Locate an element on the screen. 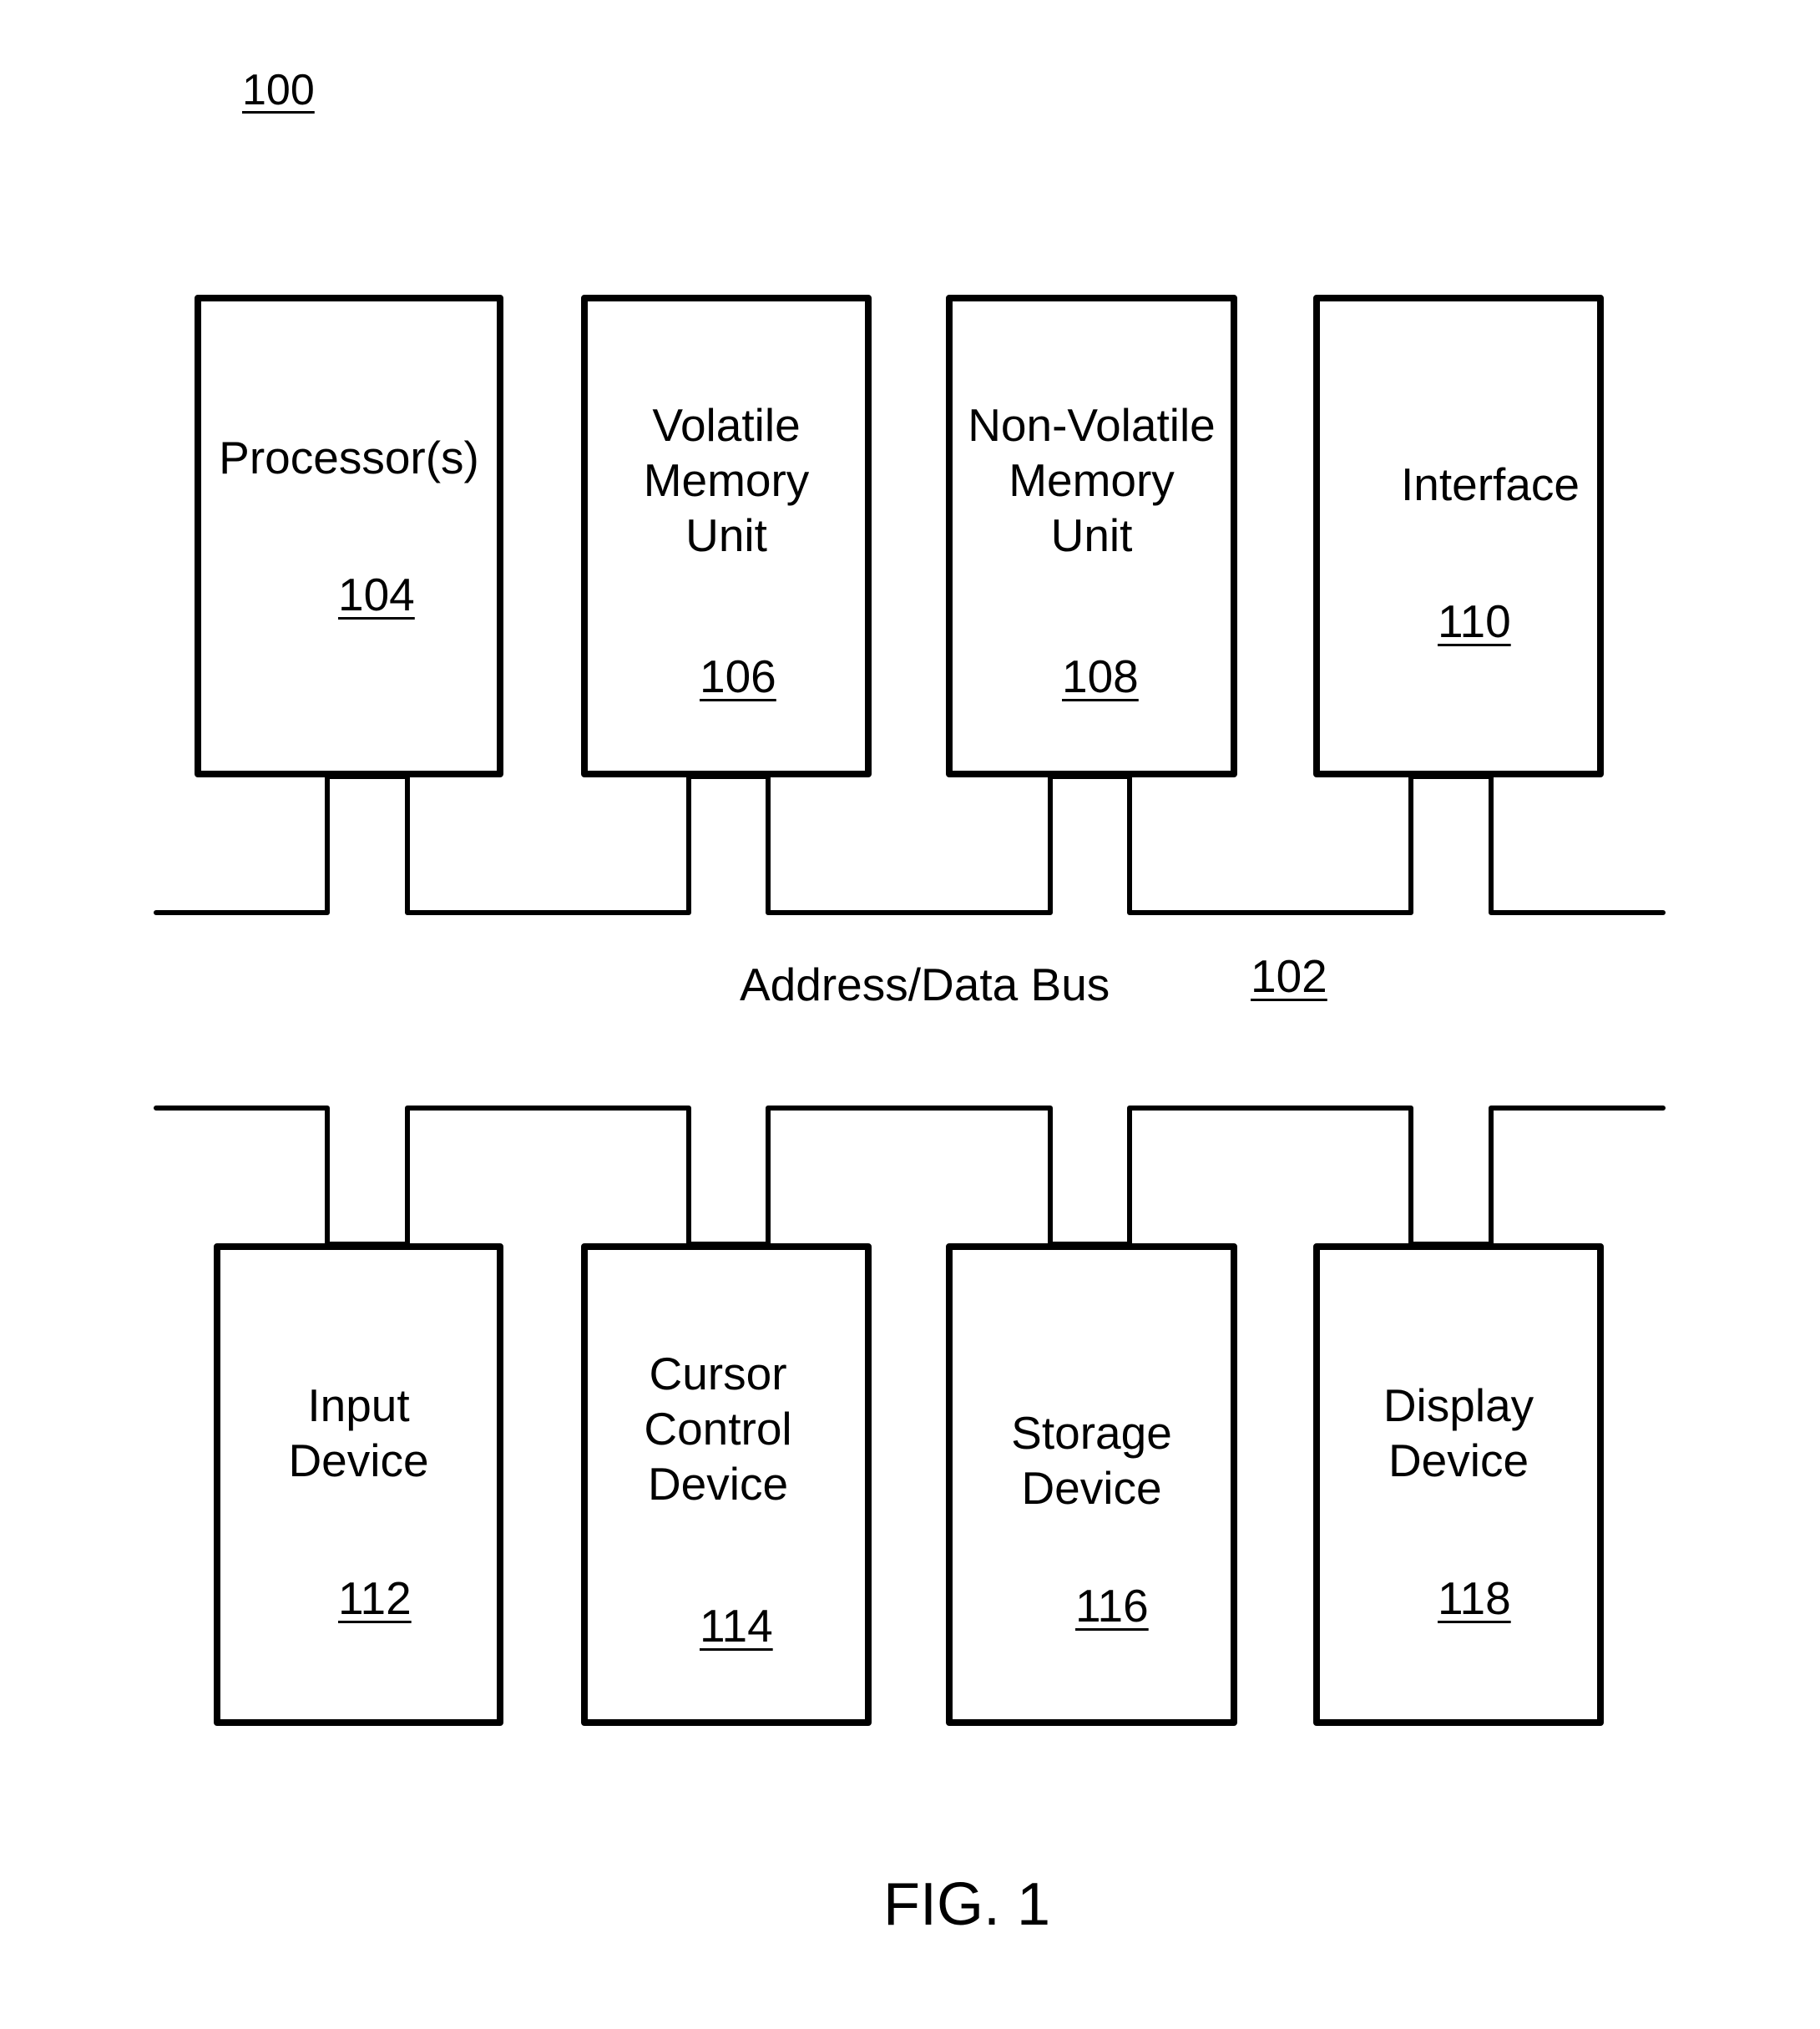 The height and width of the screenshot is (2029, 1820). processor-ref: 104 is located at coordinates (376, 594).